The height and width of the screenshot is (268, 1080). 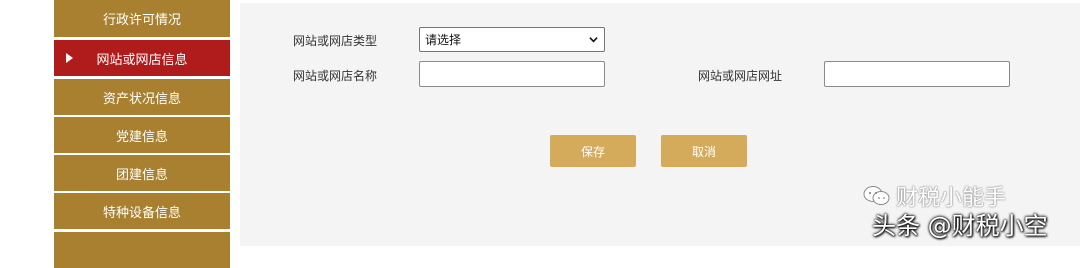 I want to click on website-type-label: 网站或网店类型, so click(x=335, y=41).